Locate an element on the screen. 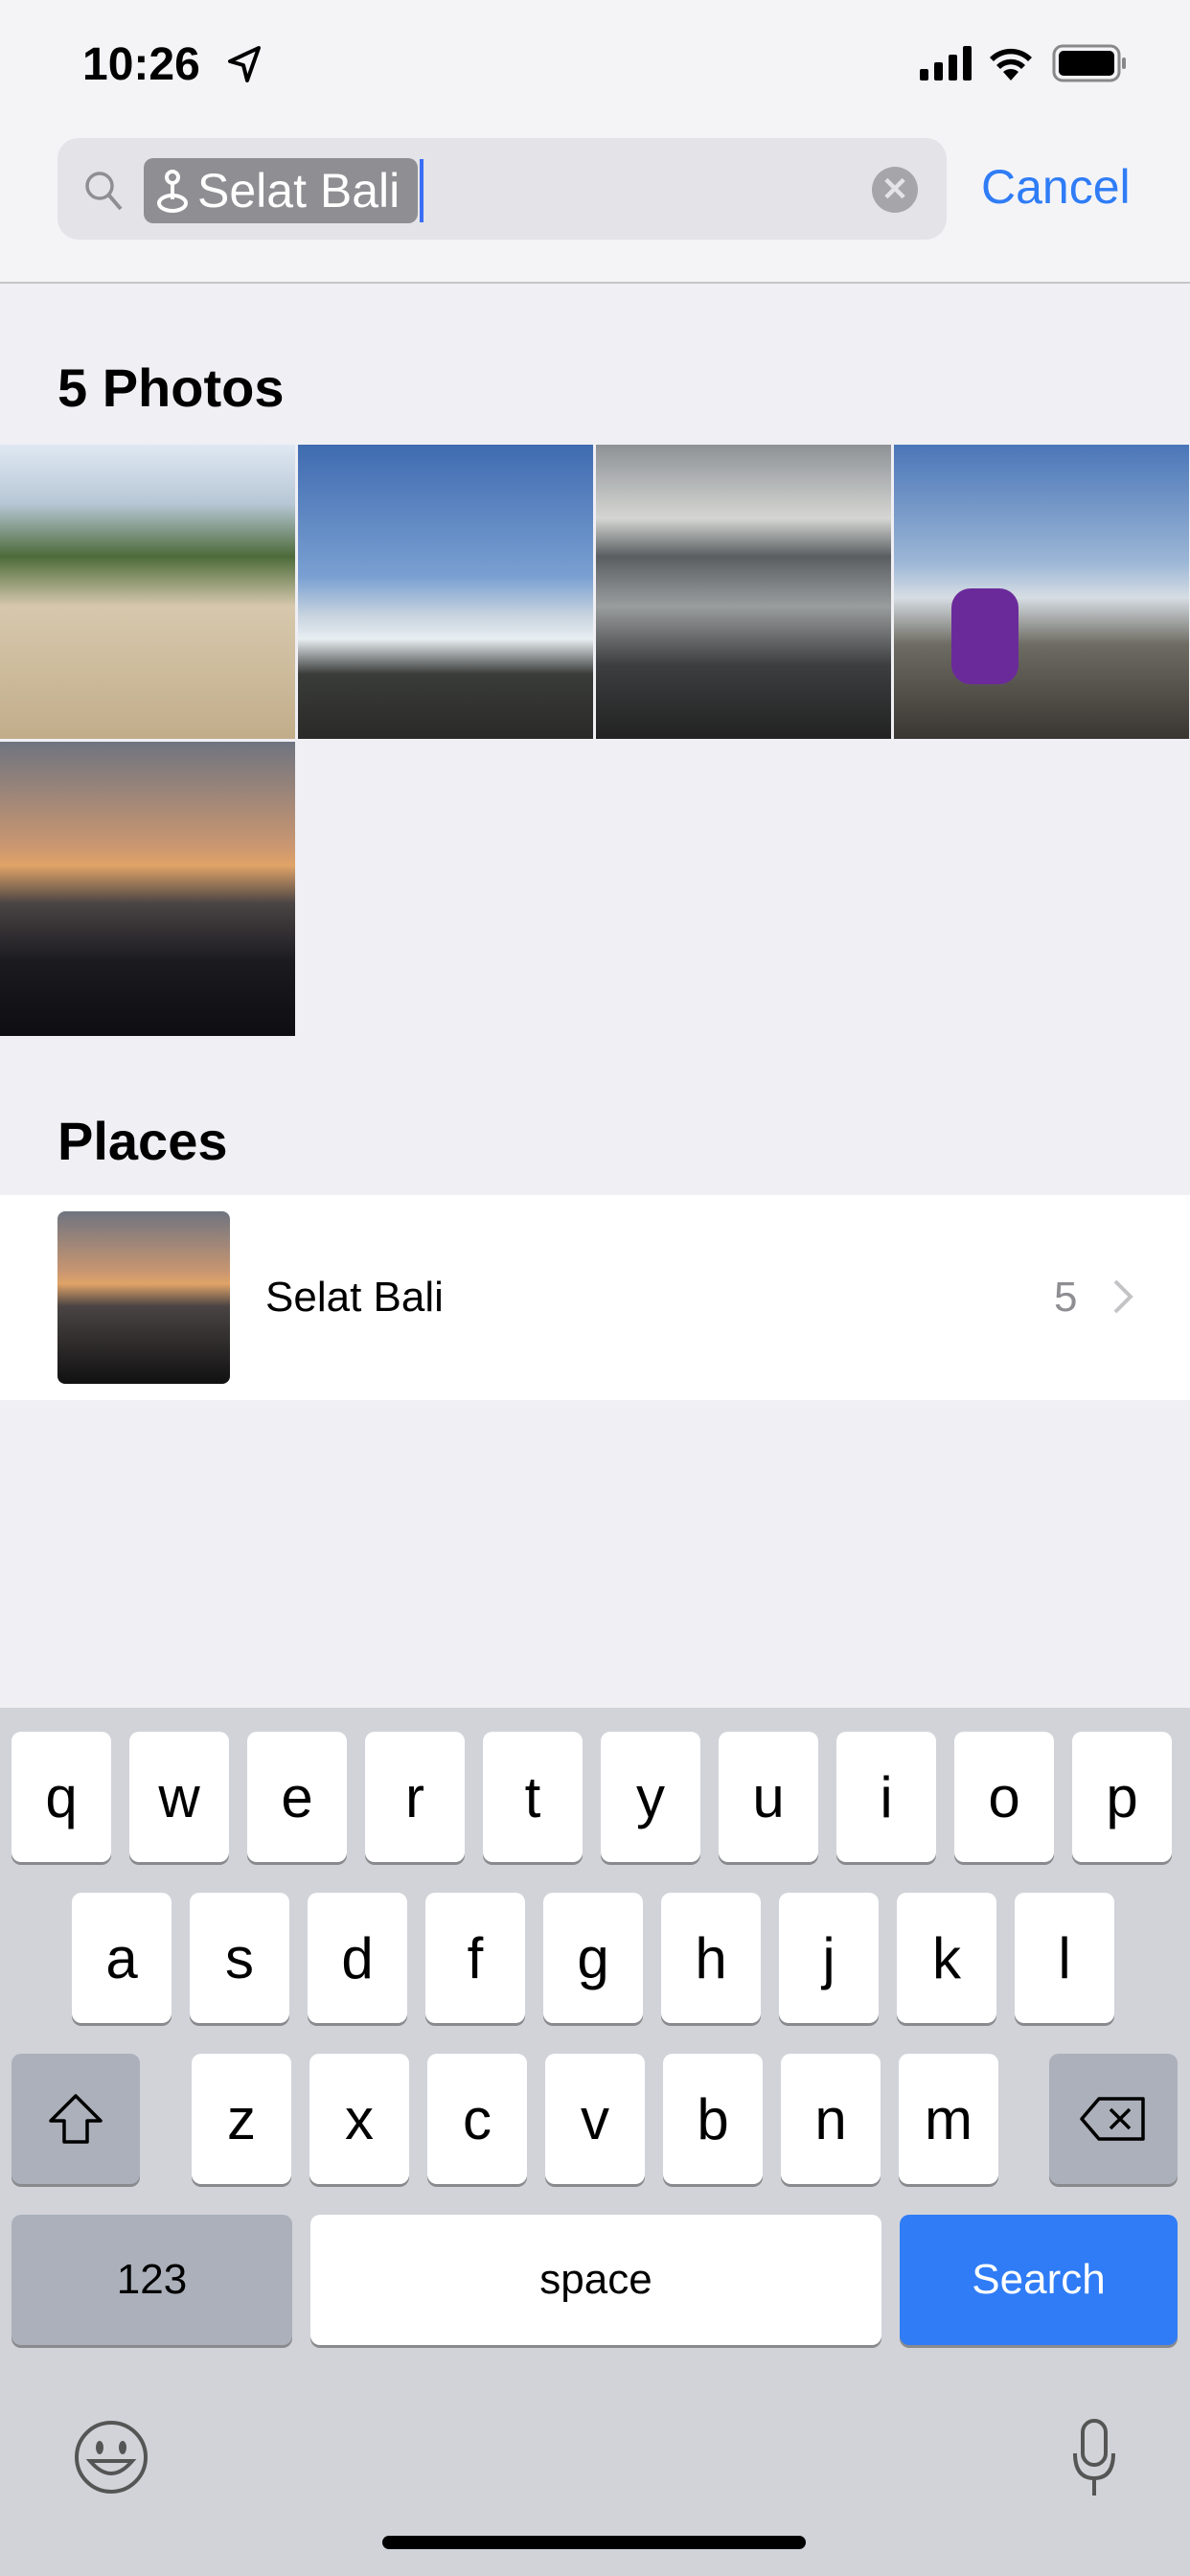  key-s: s is located at coordinates (240, 1958).